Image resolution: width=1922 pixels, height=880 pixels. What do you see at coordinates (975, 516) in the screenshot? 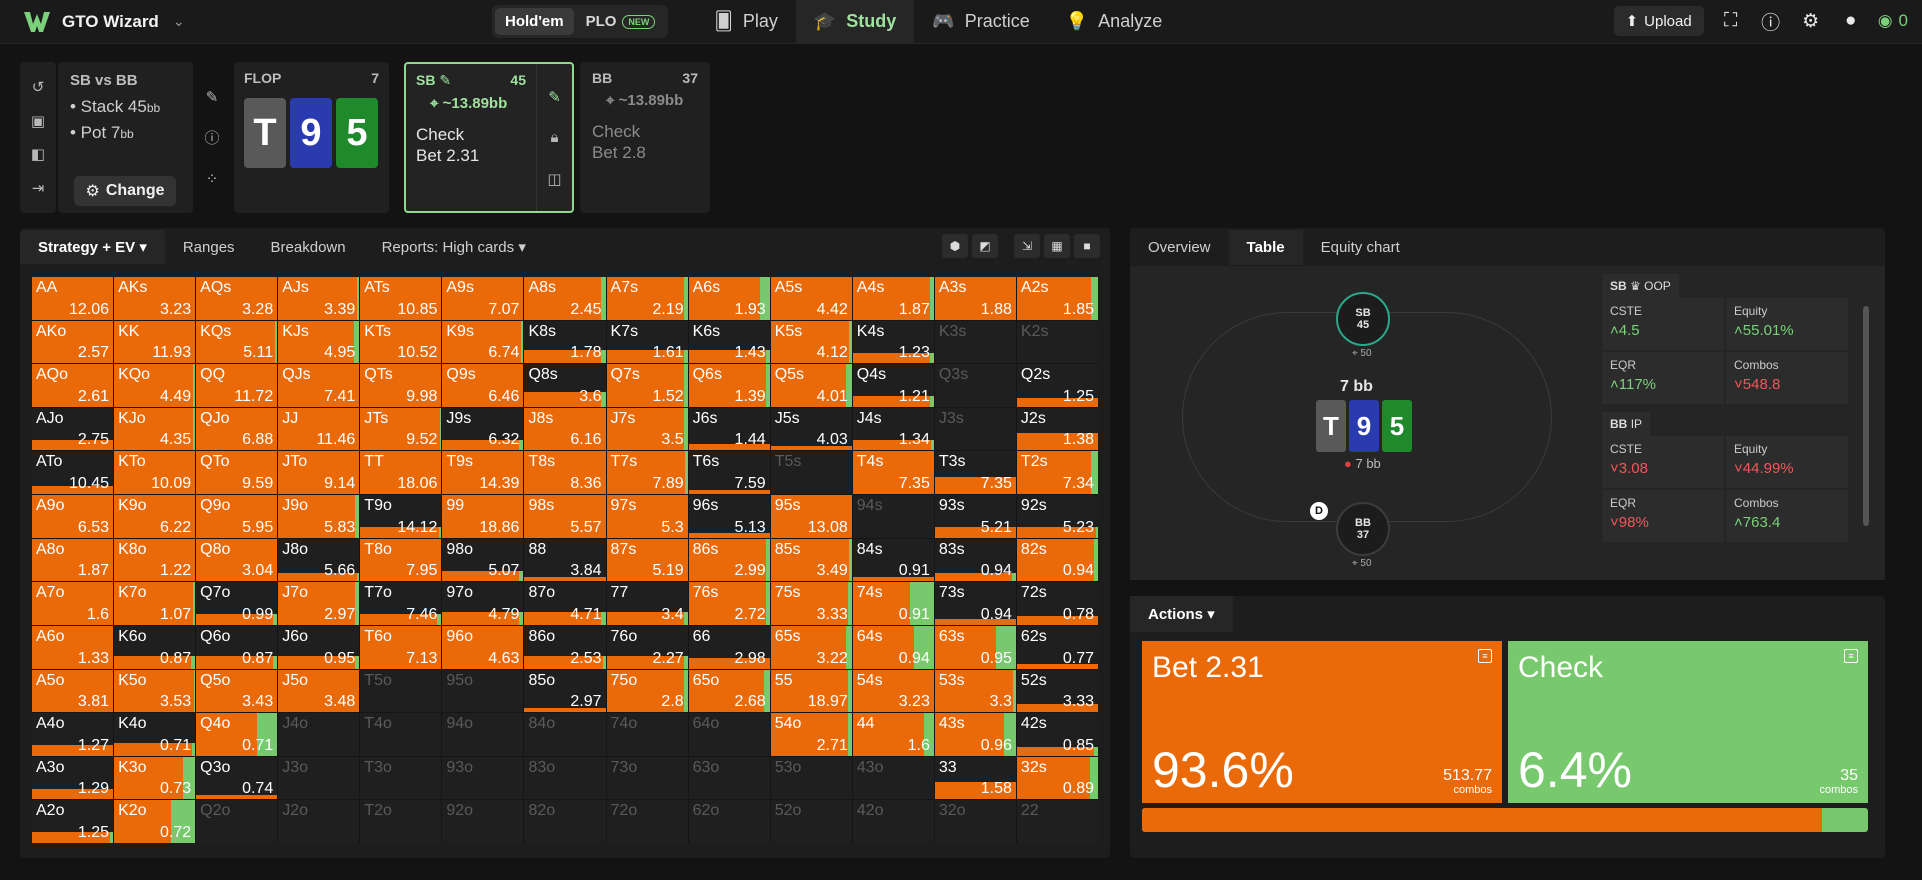
I see `hand-cell: 93s 5.21` at bounding box center [975, 516].